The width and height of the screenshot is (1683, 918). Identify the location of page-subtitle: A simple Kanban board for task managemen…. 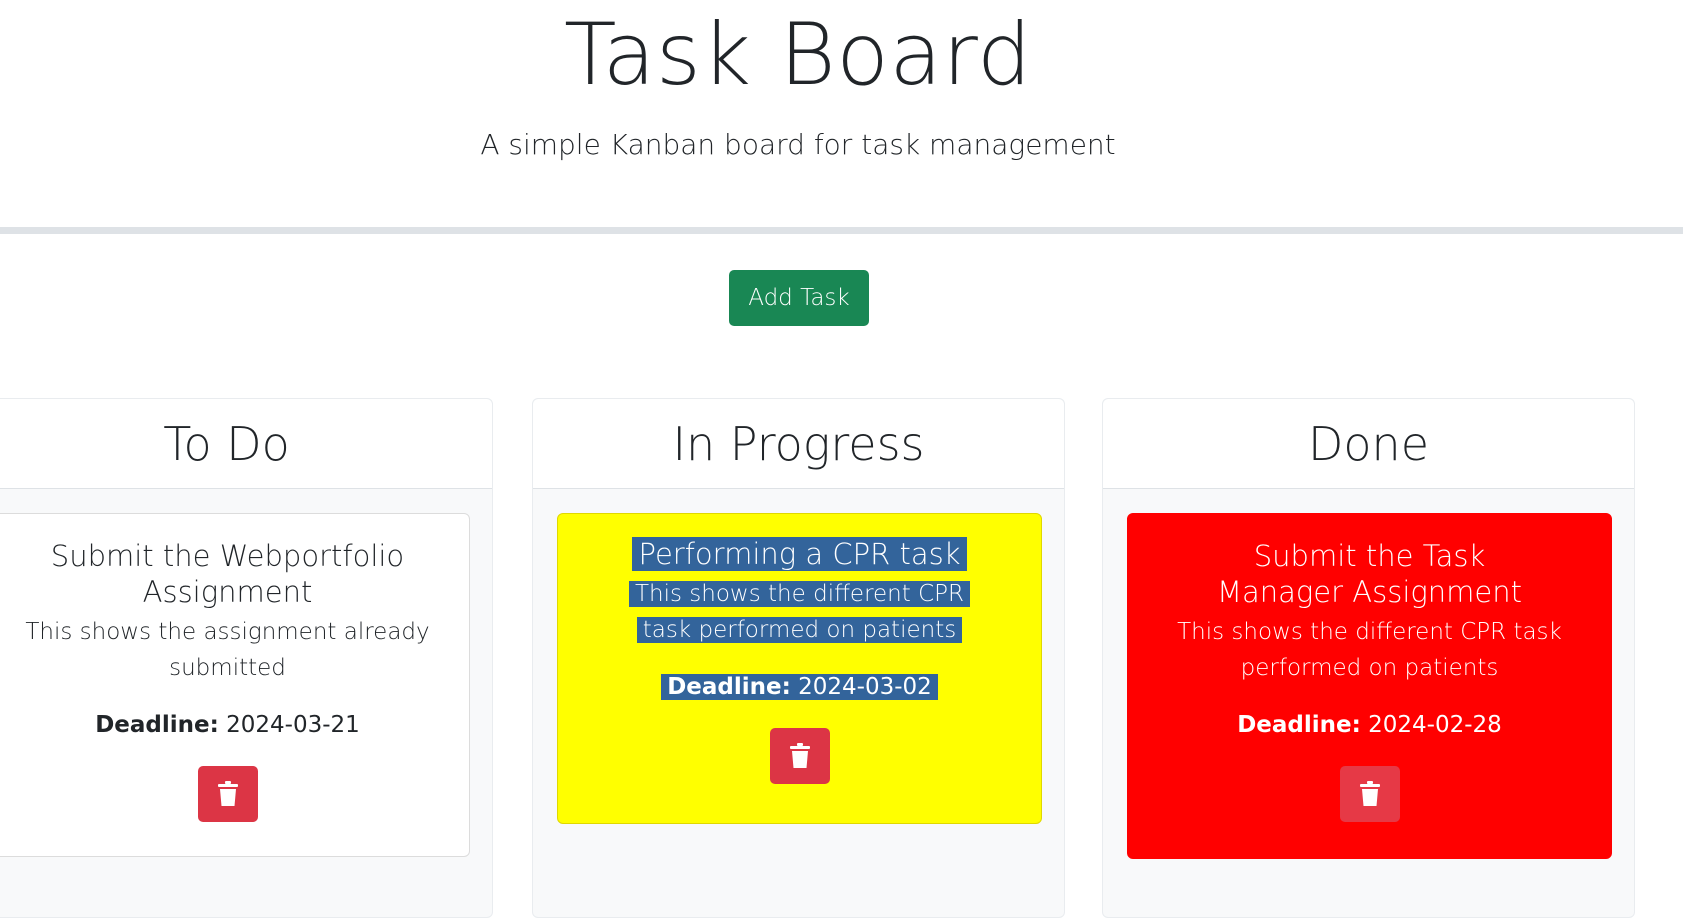
(798, 144).